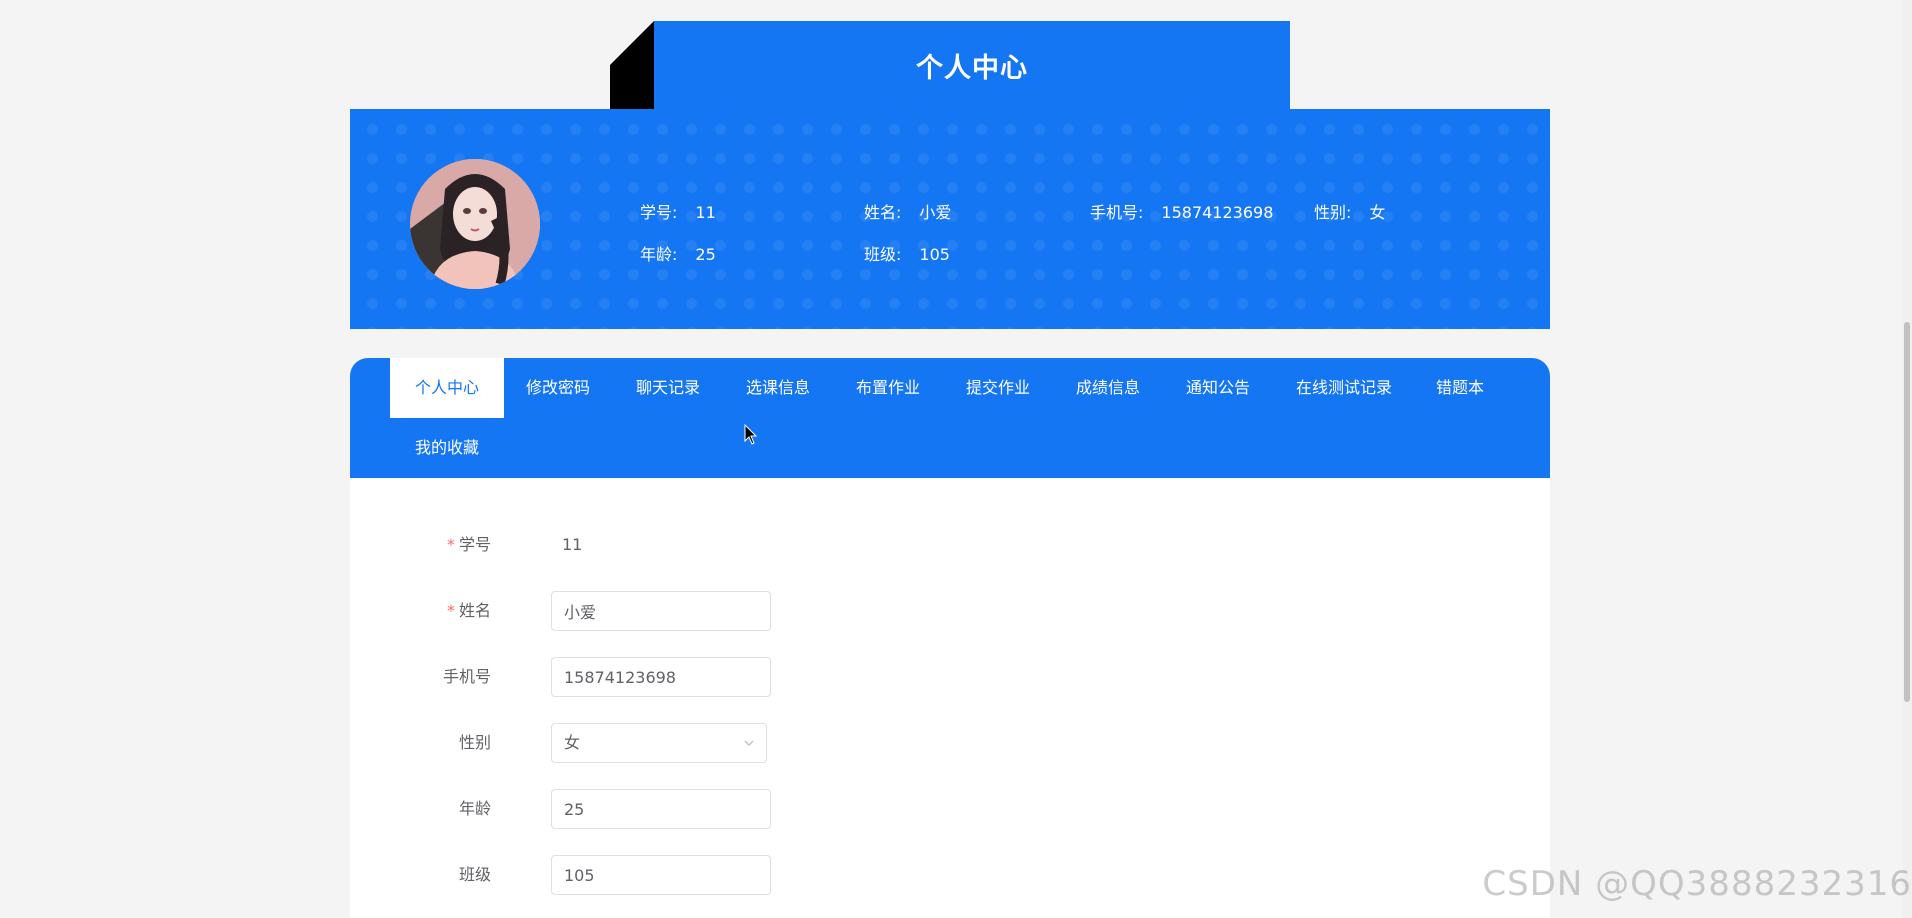 This screenshot has width=1912, height=918. What do you see at coordinates (778, 388) in the screenshot?
I see `tab-course-selection: 选课信息` at bounding box center [778, 388].